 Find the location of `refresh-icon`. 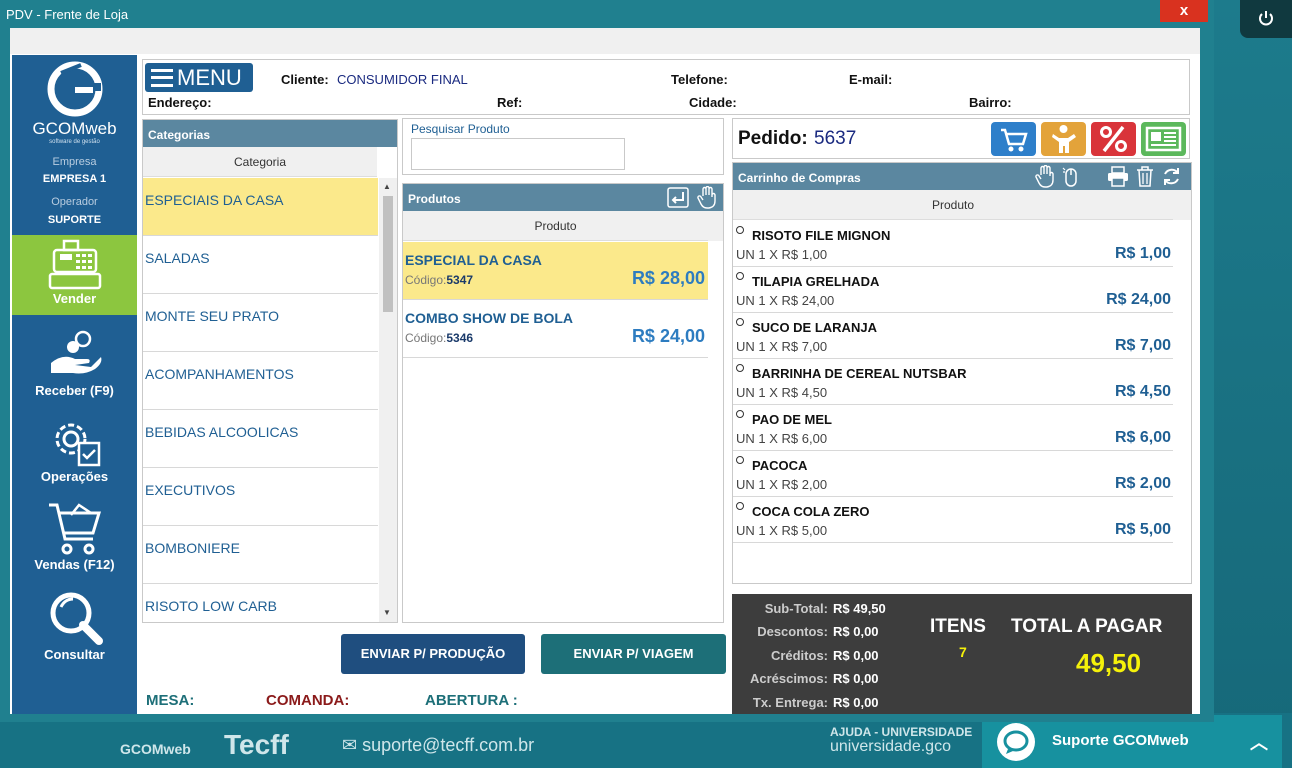

refresh-icon is located at coordinates (1171, 176).